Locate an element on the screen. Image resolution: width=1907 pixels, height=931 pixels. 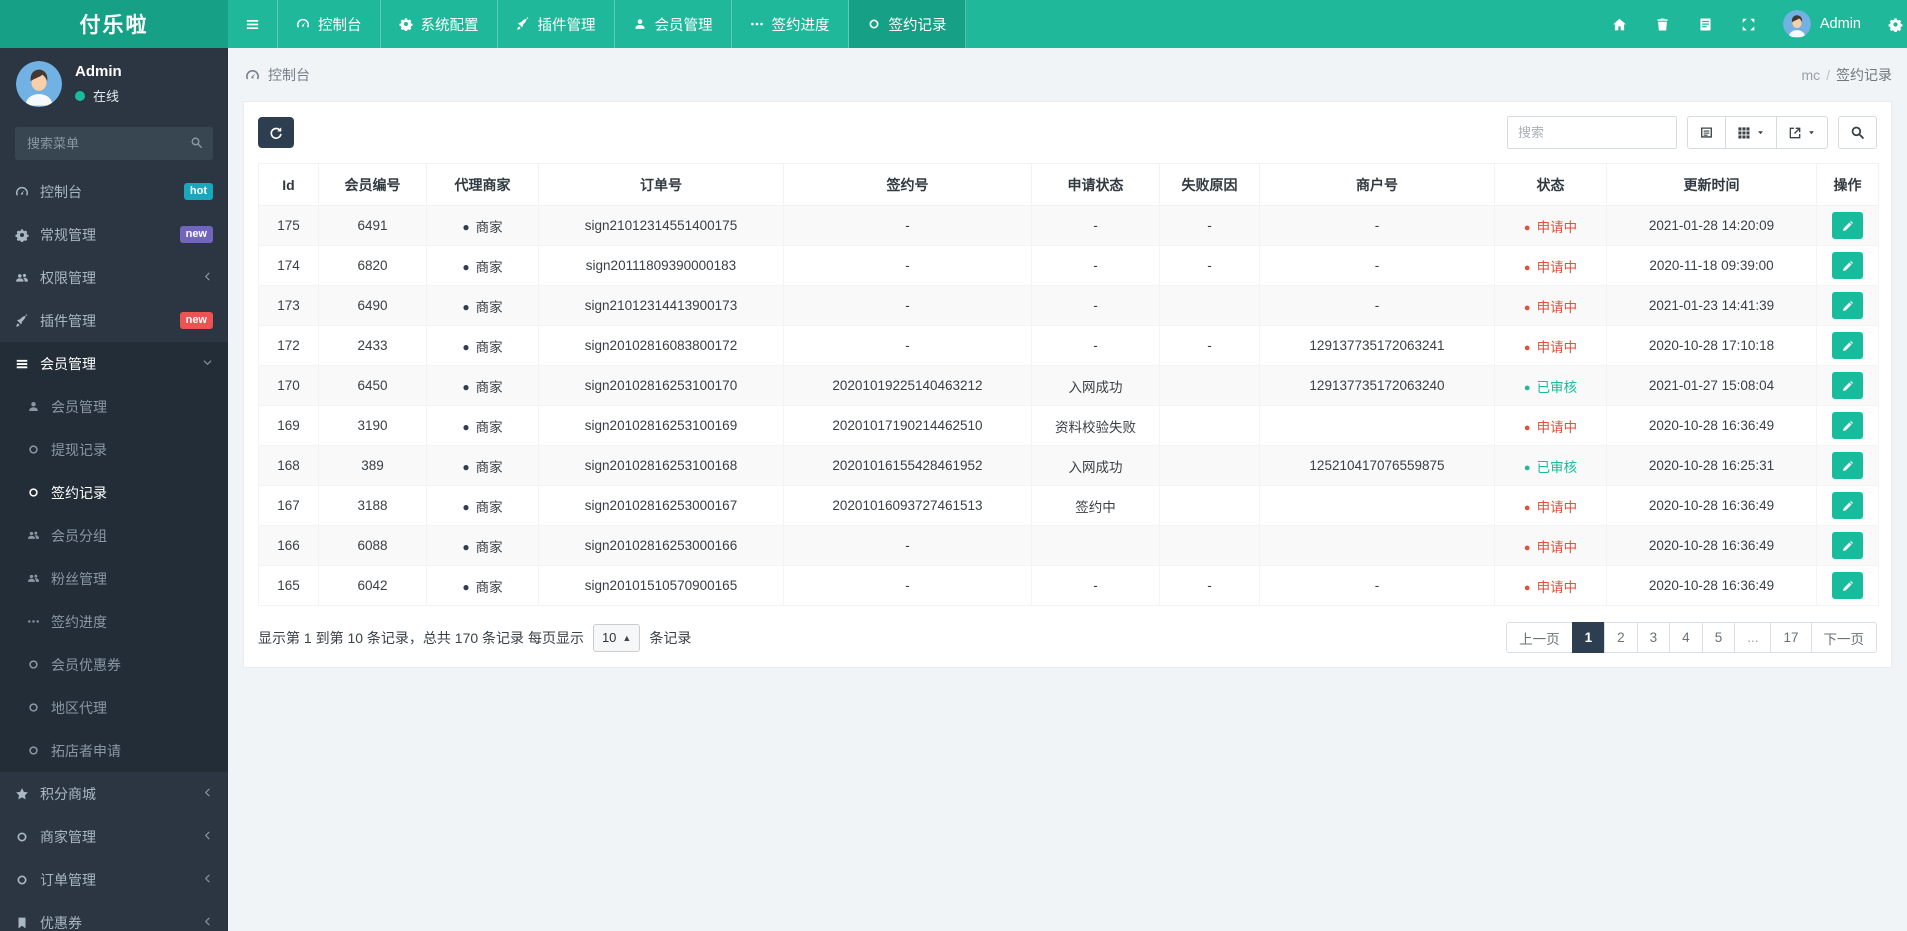
sidebar-item: 优惠券 is located at coordinates (114, 916).